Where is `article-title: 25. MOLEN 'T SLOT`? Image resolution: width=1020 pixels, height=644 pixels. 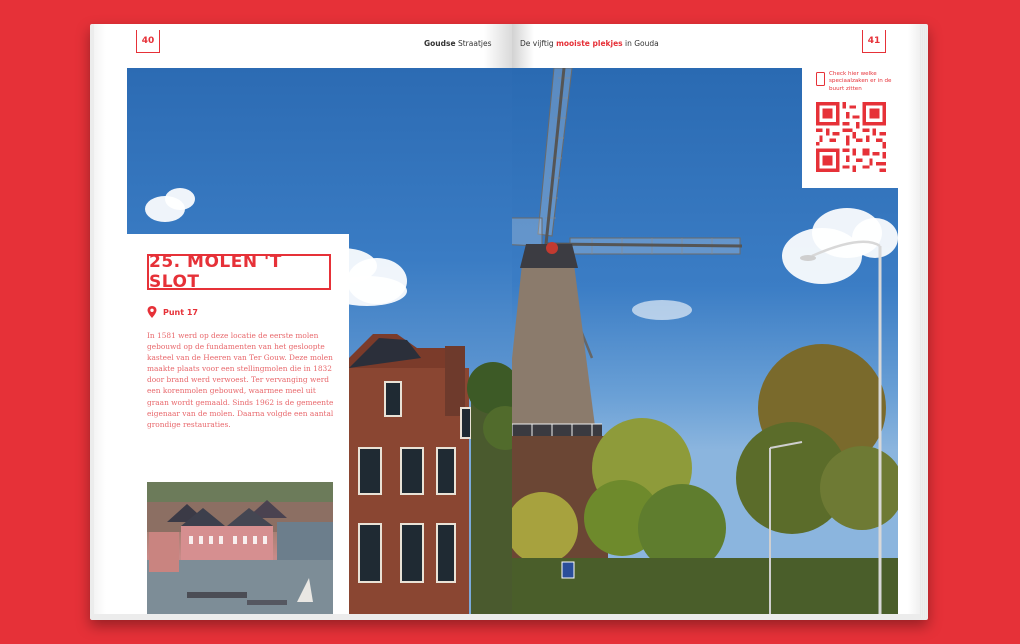
article-title: 25. MOLEN 'T SLOT is located at coordinates (215, 272).